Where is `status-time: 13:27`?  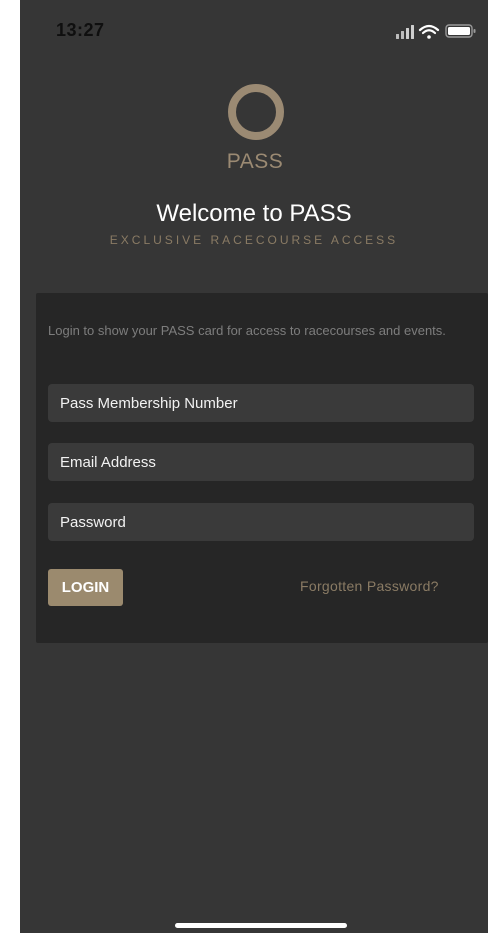 status-time: 13:27 is located at coordinates (80, 30).